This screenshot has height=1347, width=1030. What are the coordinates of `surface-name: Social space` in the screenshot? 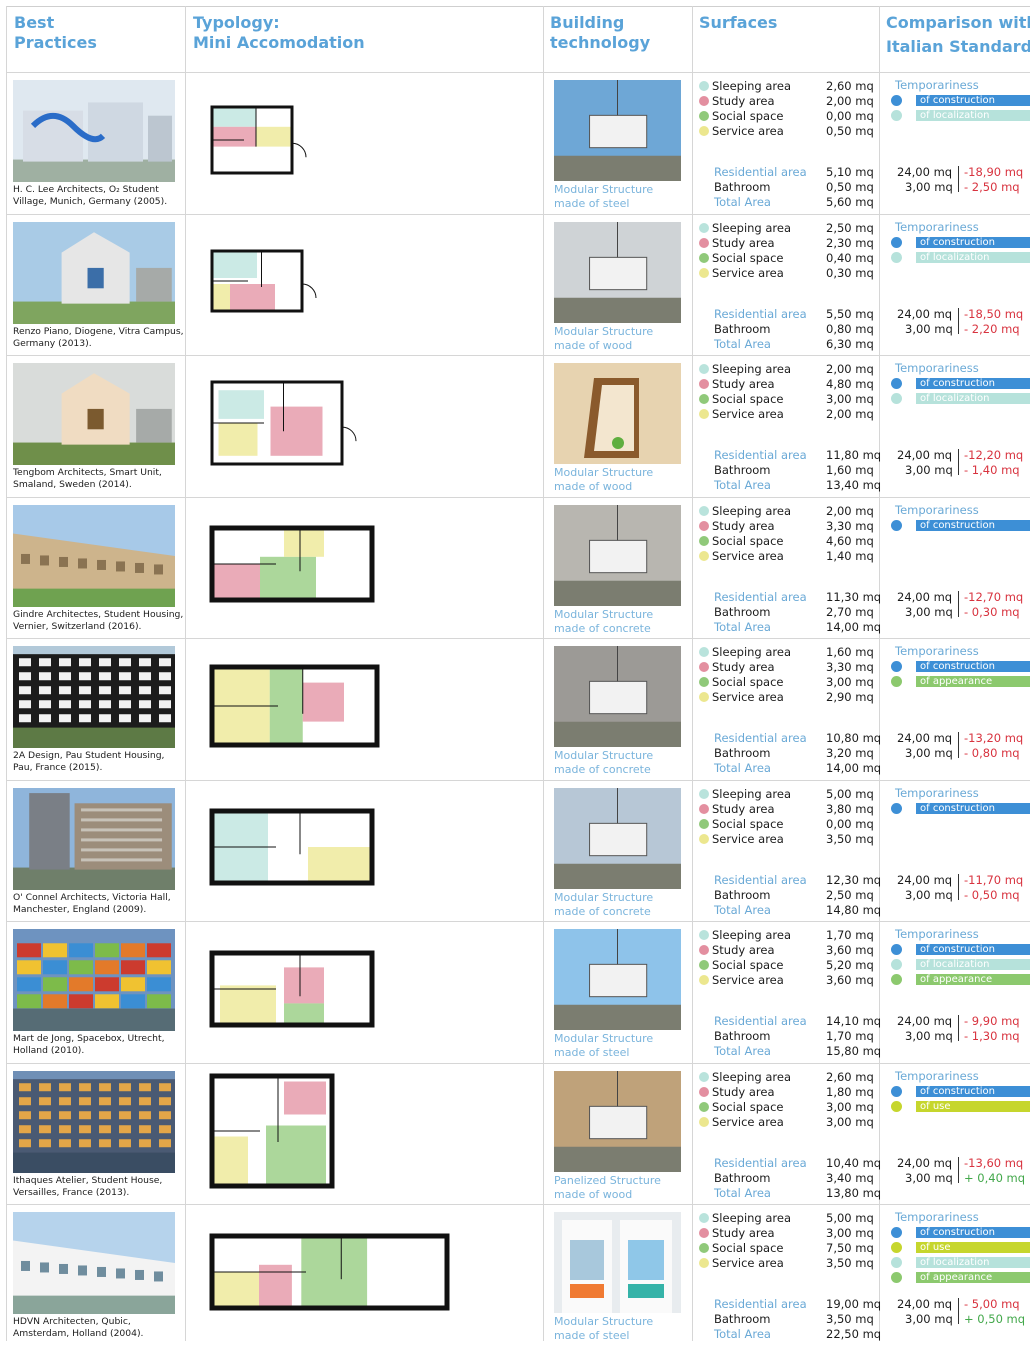 It's located at (748, 540).